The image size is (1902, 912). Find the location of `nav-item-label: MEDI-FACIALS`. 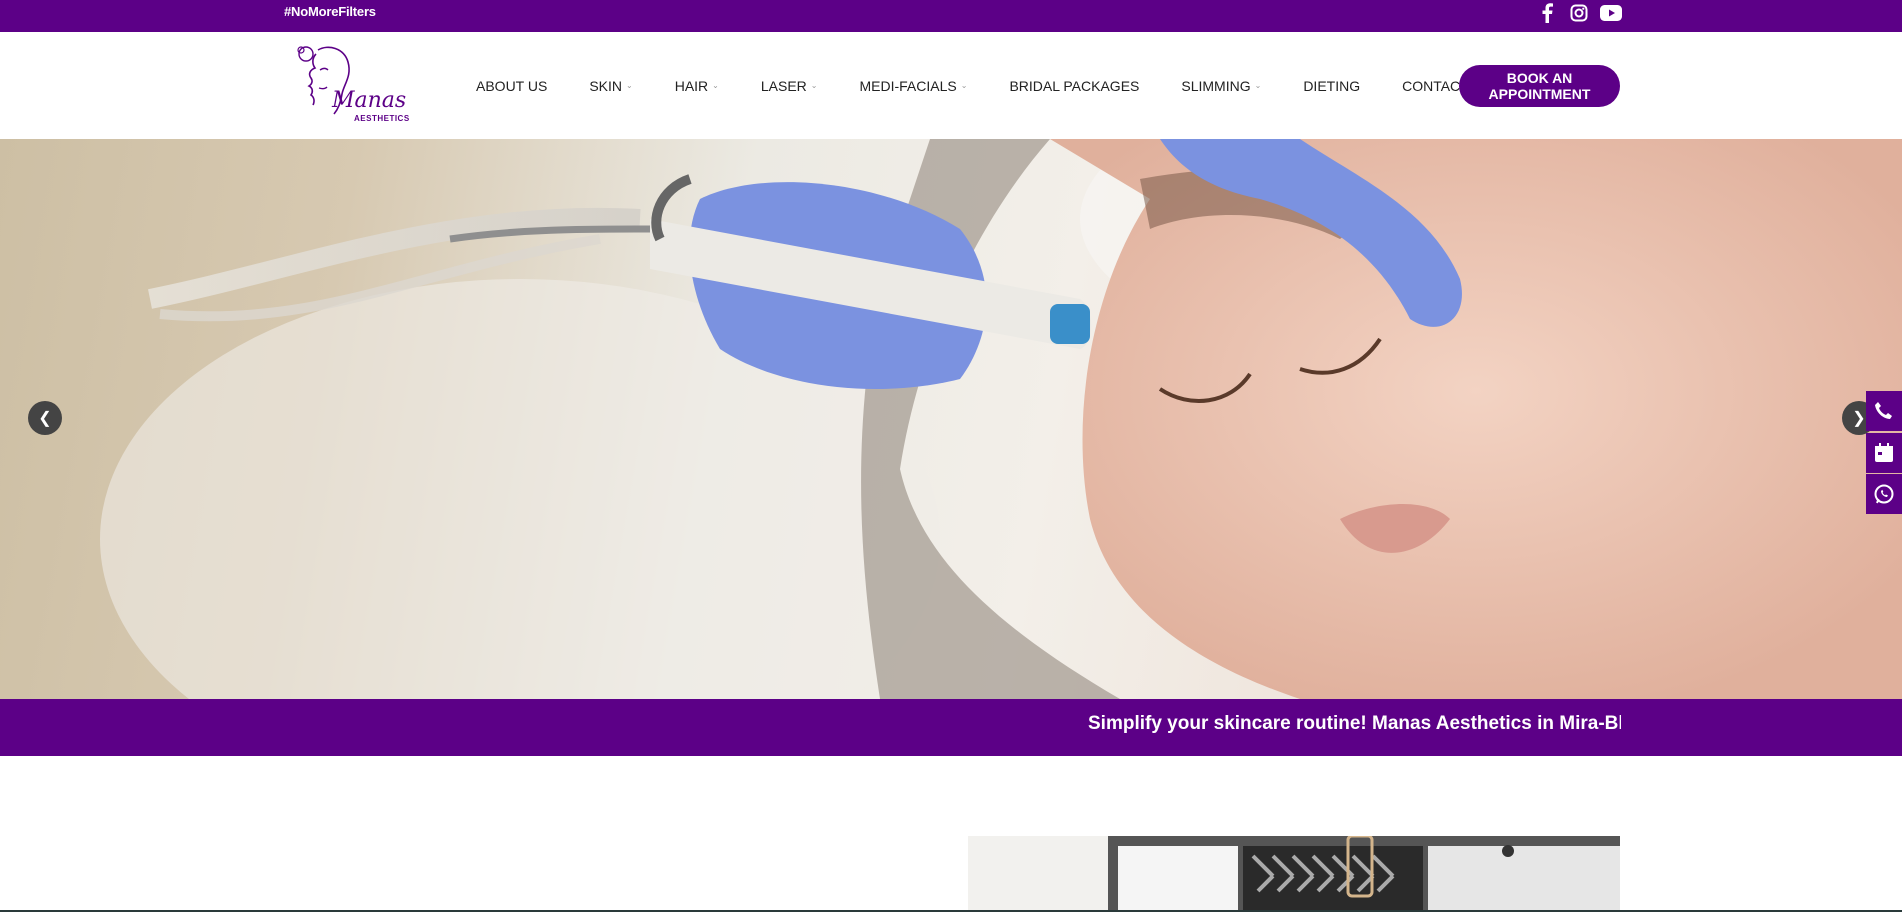

nav-item-label: MEDI-FACIALS is located at coordinates (908, 85).